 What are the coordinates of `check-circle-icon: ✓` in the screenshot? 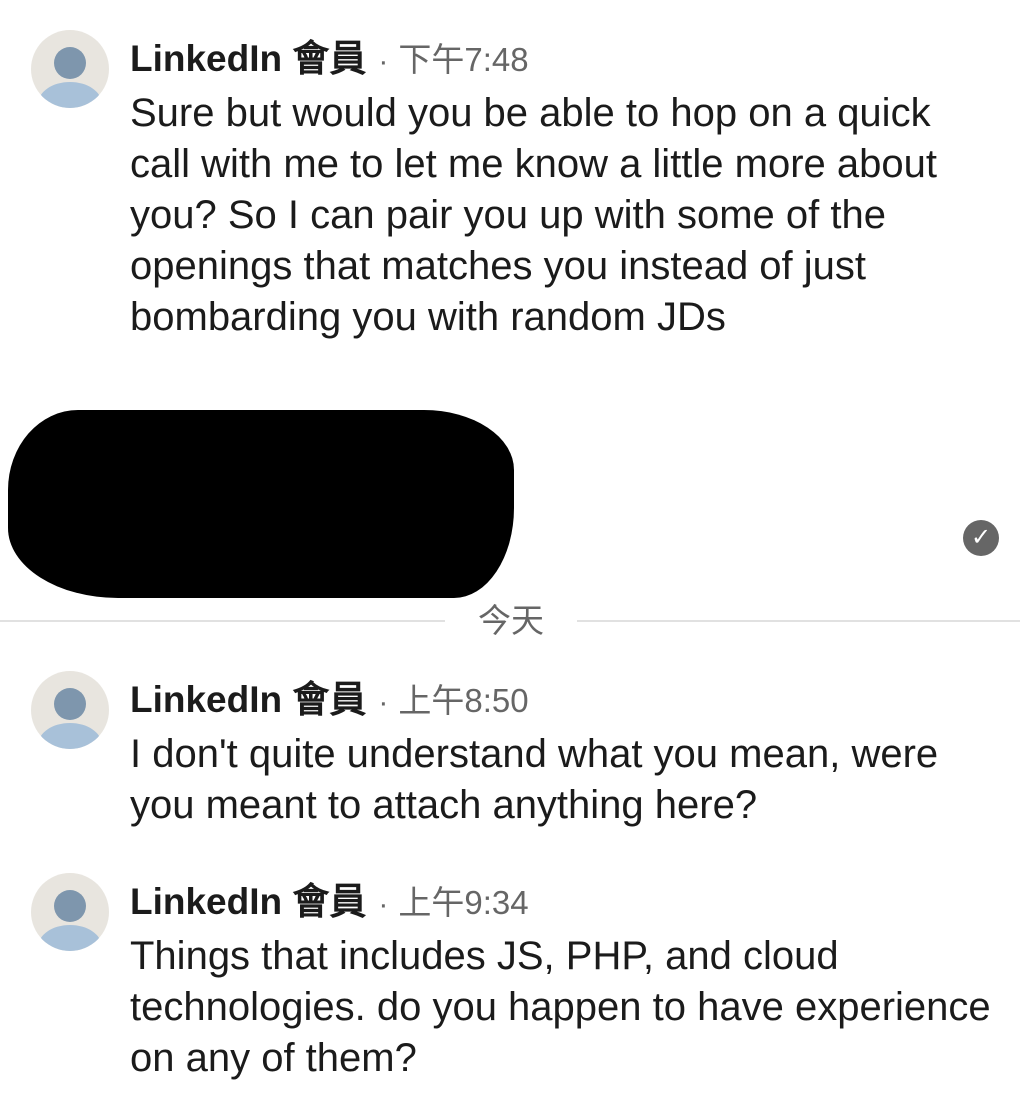 It's located at (981, 538).